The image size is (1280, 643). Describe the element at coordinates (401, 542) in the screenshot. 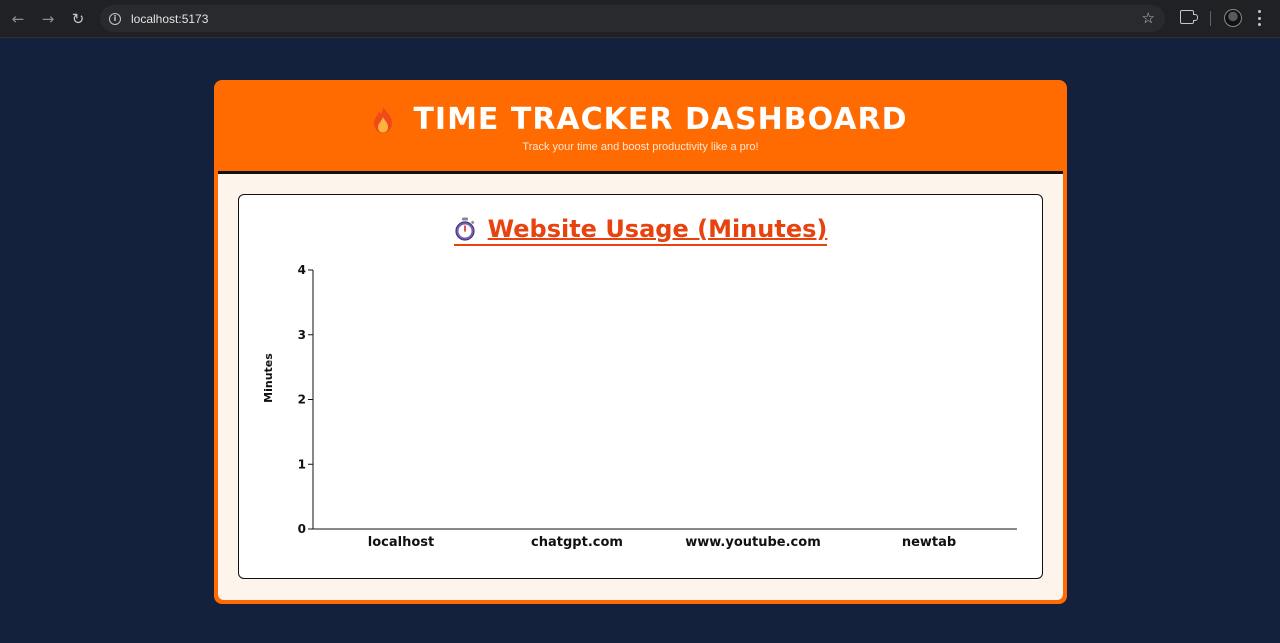

I see `x-tick-label: localhost` at that location.